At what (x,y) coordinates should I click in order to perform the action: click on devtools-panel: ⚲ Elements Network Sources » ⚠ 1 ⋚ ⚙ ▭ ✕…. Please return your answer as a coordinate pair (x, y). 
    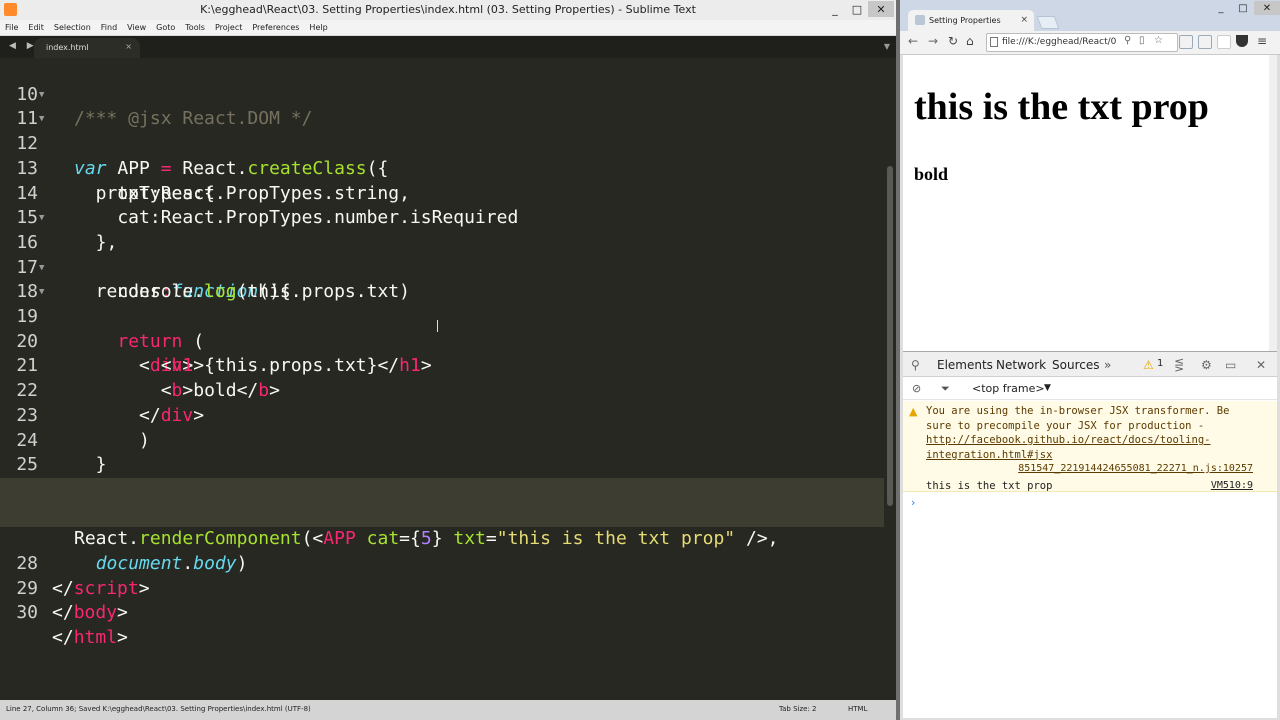
    Looking at the image, I should click on (1090, 534).